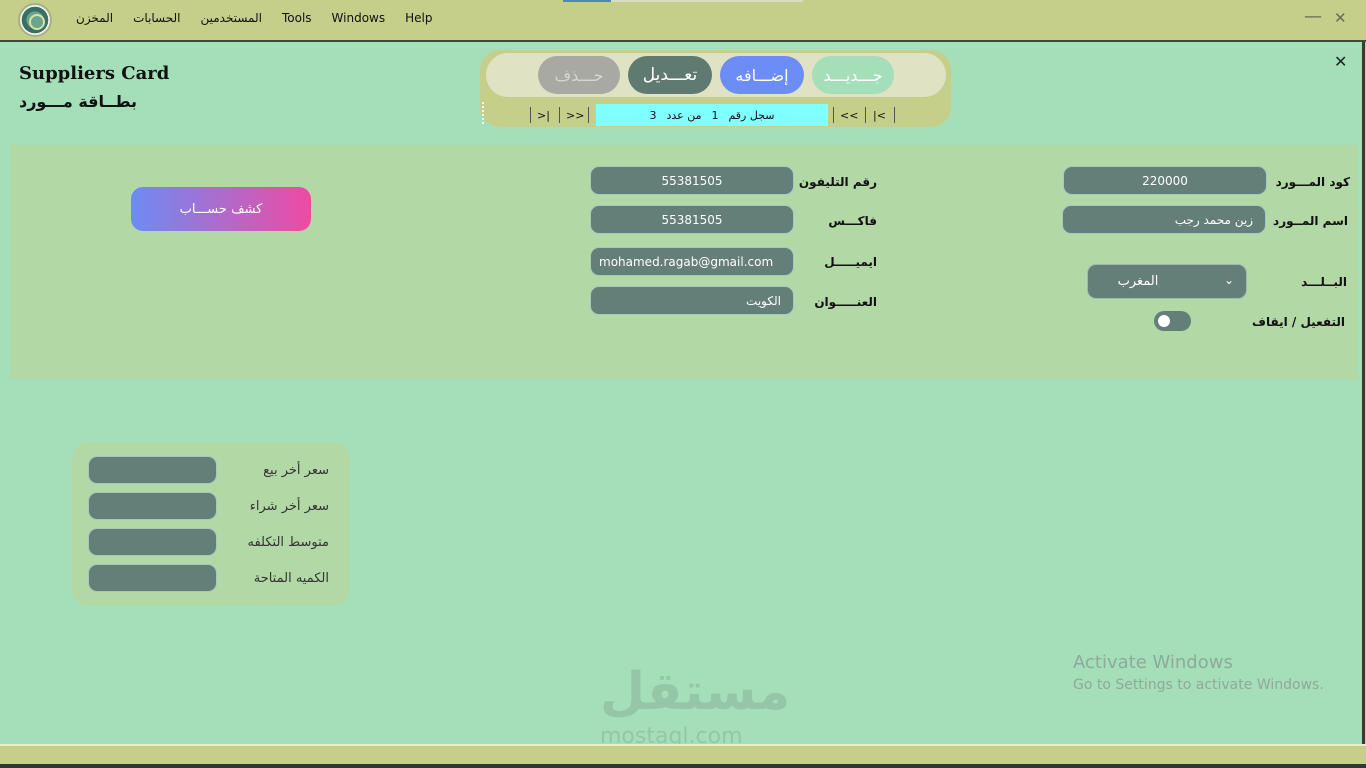 This screenshot has width=1366, height=768. I want to click on menu-item-help: Help, so click(418, 18).